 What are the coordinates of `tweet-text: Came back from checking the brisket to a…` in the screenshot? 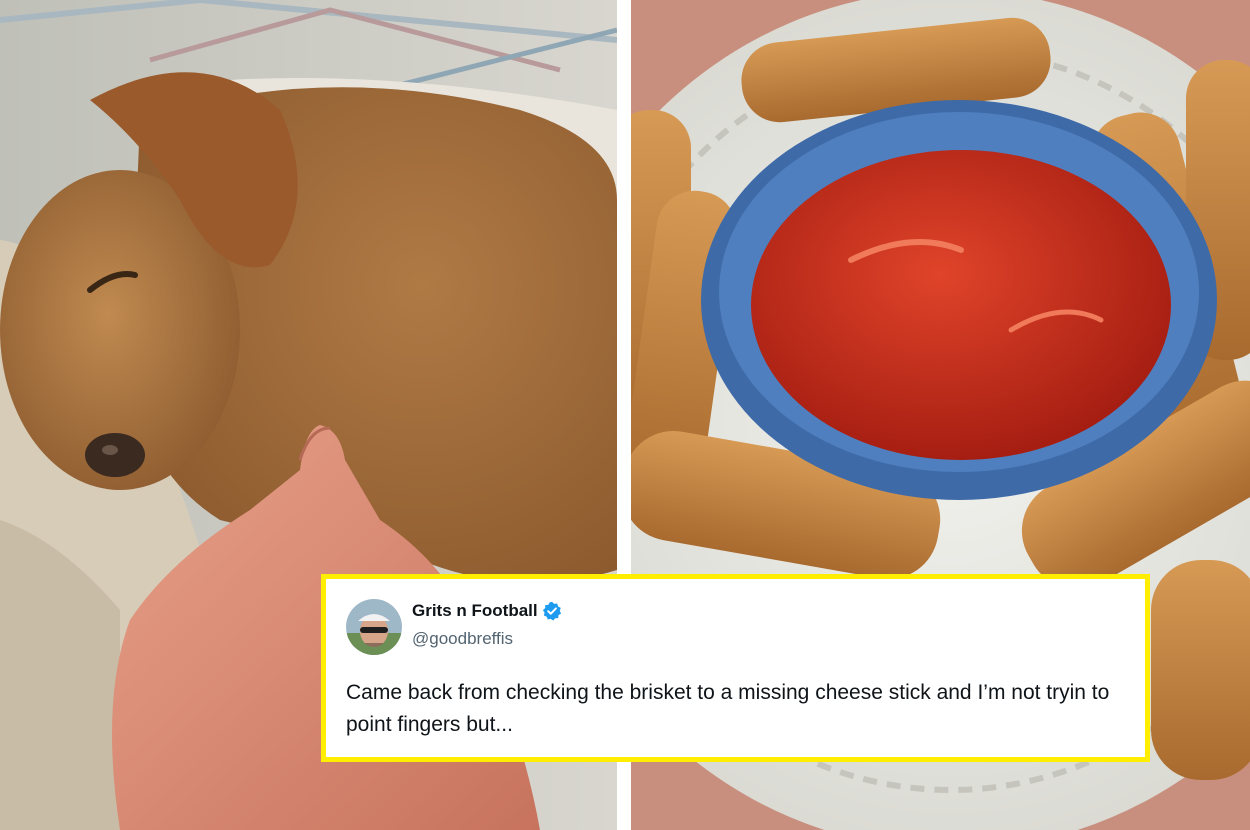 It's located at (728, 708).